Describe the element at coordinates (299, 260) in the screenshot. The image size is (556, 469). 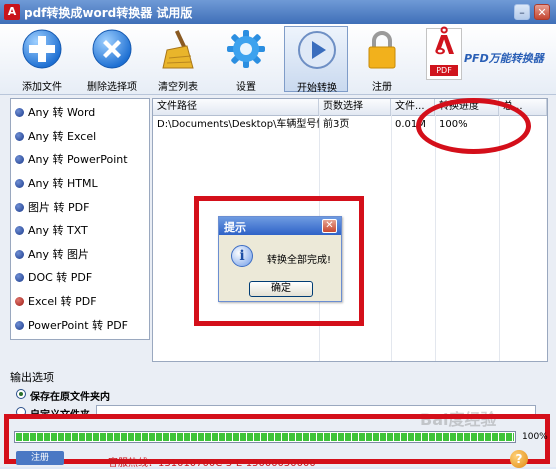
I see `dialog-message: 转换全部完成!` at that location.